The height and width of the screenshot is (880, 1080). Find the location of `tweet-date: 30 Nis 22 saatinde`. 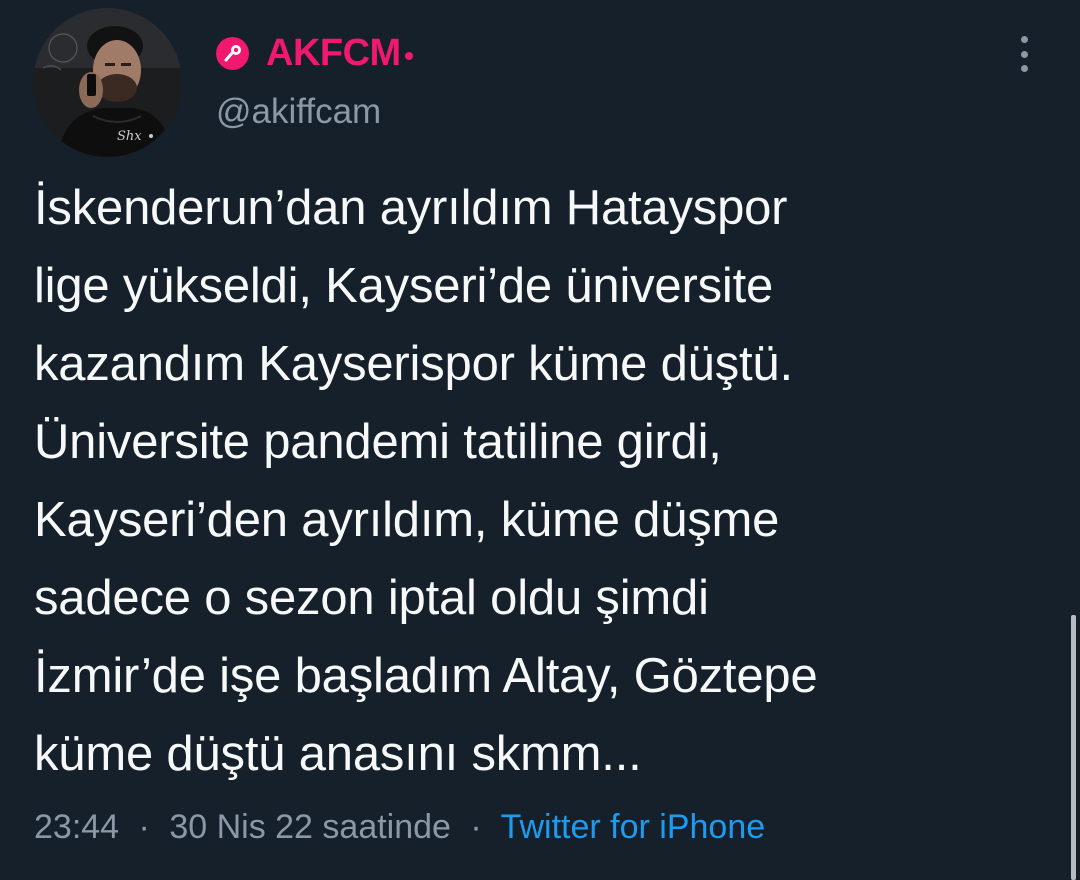

tweet-date: 30 Nis 22 saatinde is located at coordinates (310, 827).